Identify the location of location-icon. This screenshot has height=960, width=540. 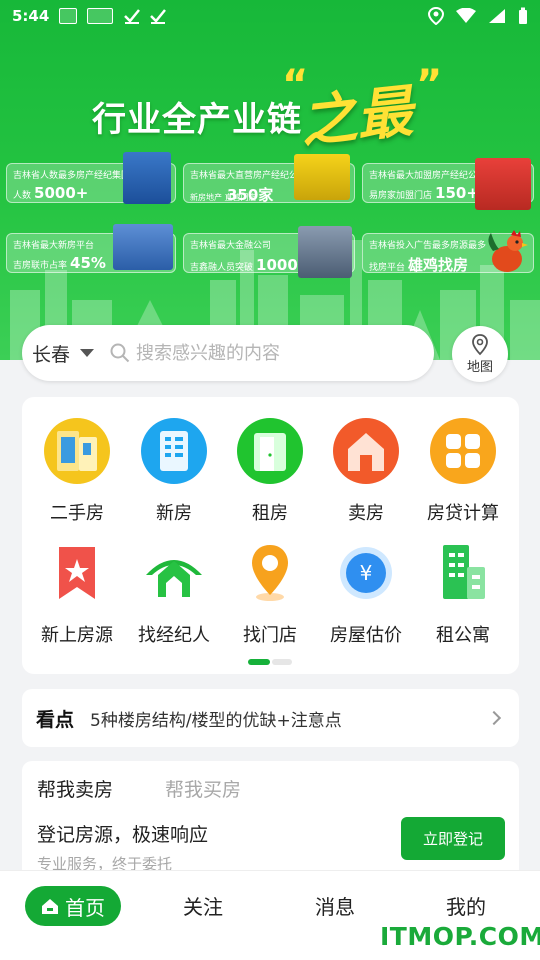
(436, 16).